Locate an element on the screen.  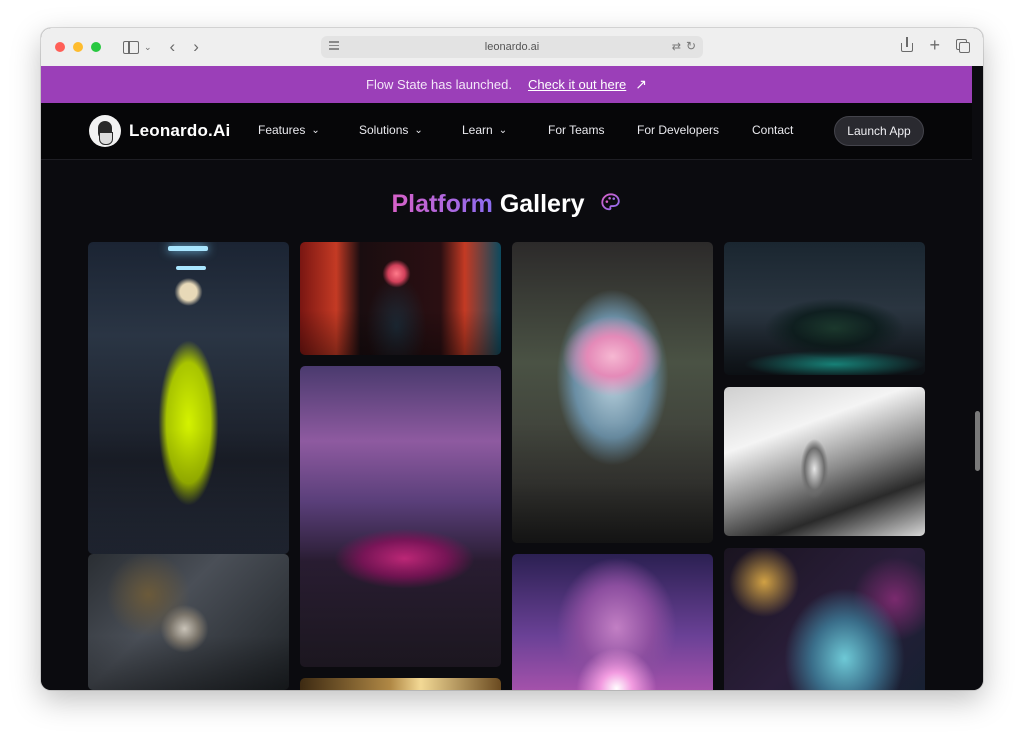
nav-item-for-developers: For Developers is located at coordinates (678, 130).